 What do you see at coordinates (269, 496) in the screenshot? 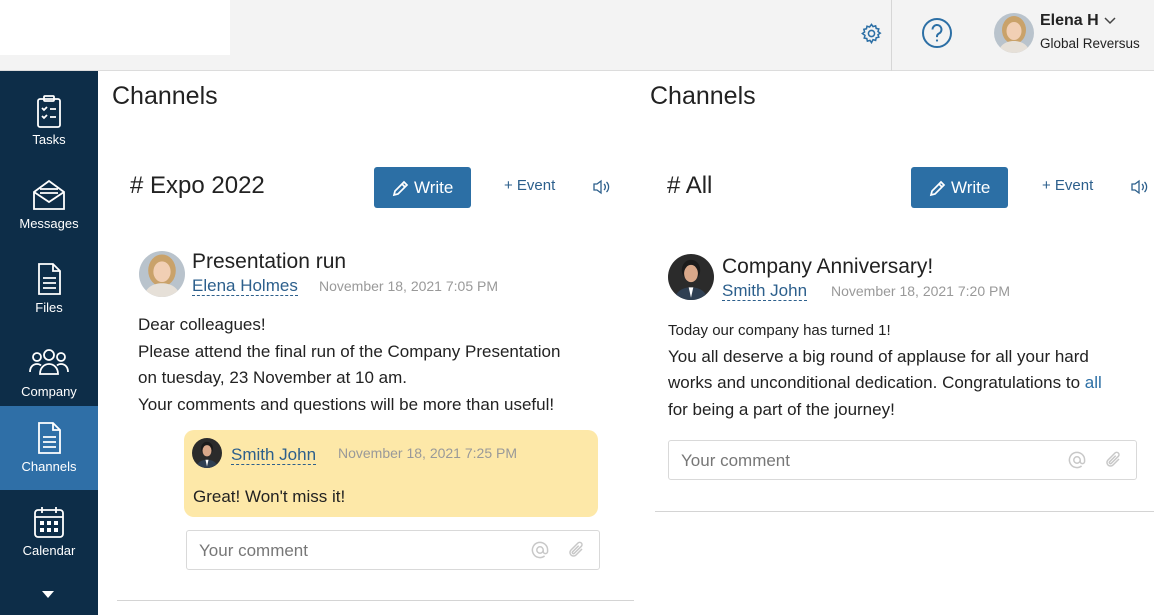
I see `reply-text: Great! Won't miss it!` at bounding box center [269, 496].